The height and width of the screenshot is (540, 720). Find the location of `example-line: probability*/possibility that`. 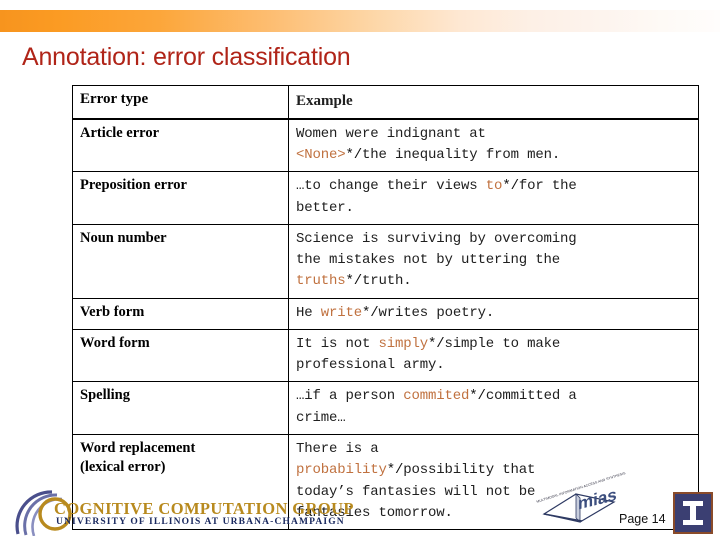

example-line: probability*/possibility that is located at coordinates (493, 470).